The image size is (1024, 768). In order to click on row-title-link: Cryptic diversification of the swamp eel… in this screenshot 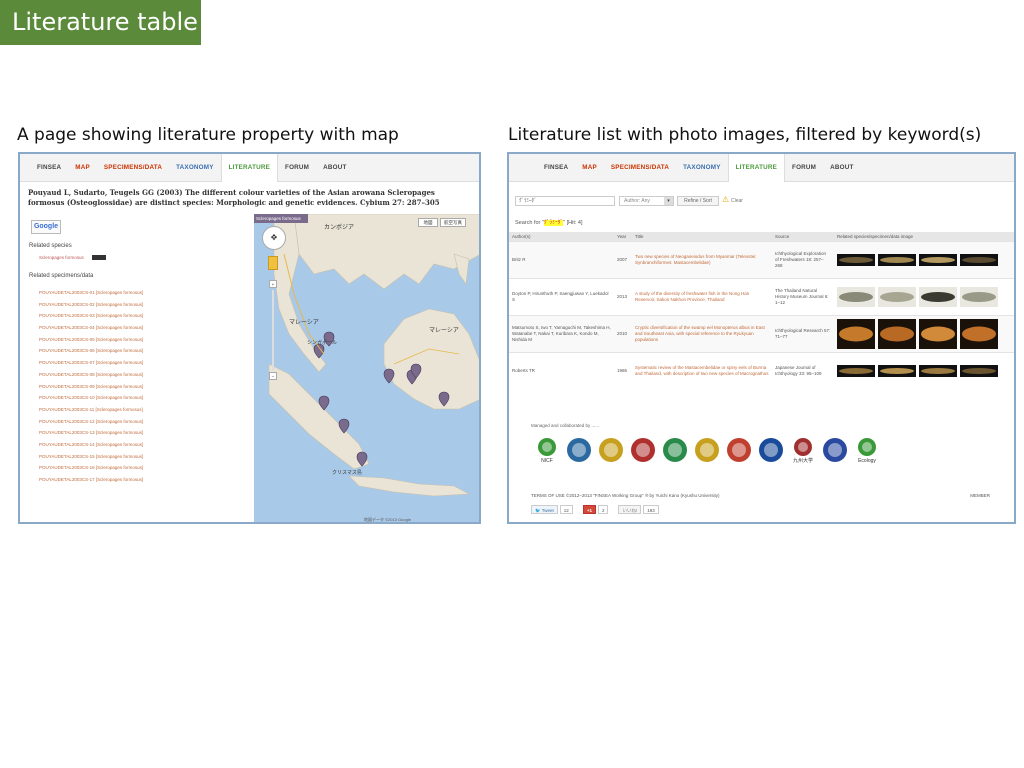, I will do `click(702, 333)`.